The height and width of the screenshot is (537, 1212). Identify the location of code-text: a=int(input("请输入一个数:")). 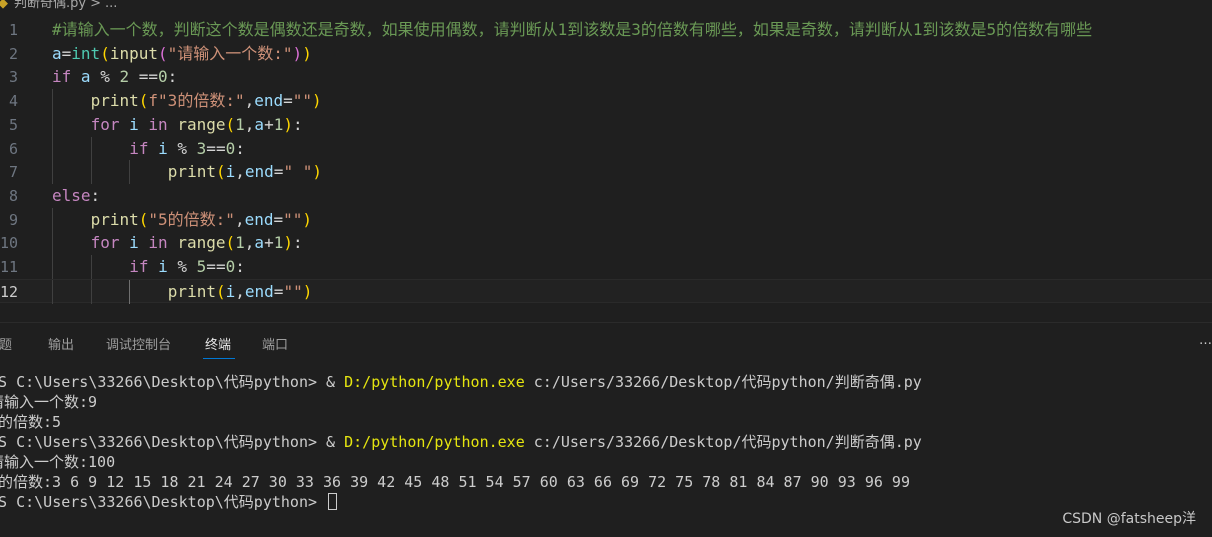
(182, 54).